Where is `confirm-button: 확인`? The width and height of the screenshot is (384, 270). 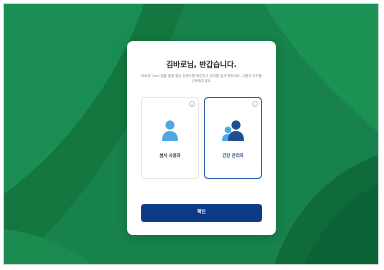
confirm-button: 확인 is located at coordinates (201, 213).